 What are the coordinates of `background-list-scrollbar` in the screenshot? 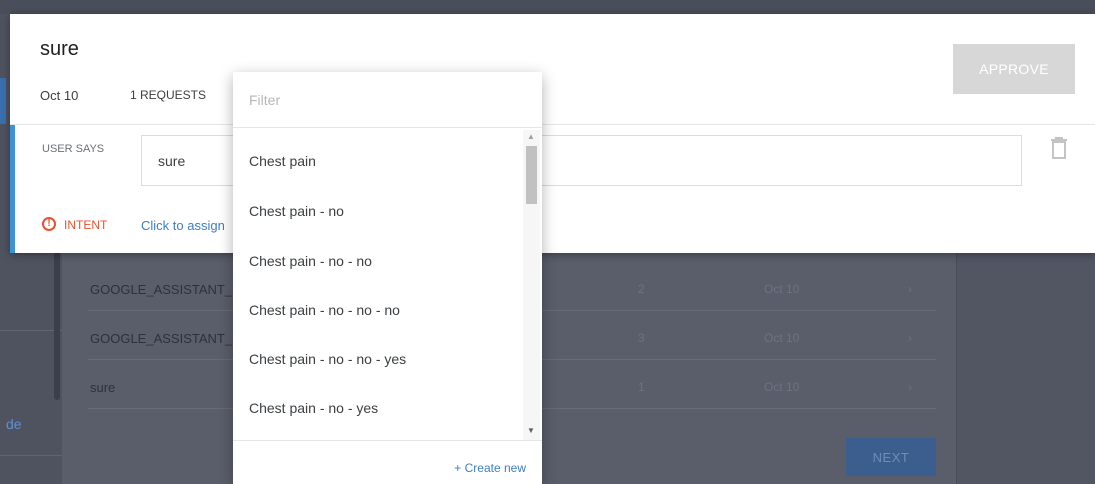 It's located at (57, 326).